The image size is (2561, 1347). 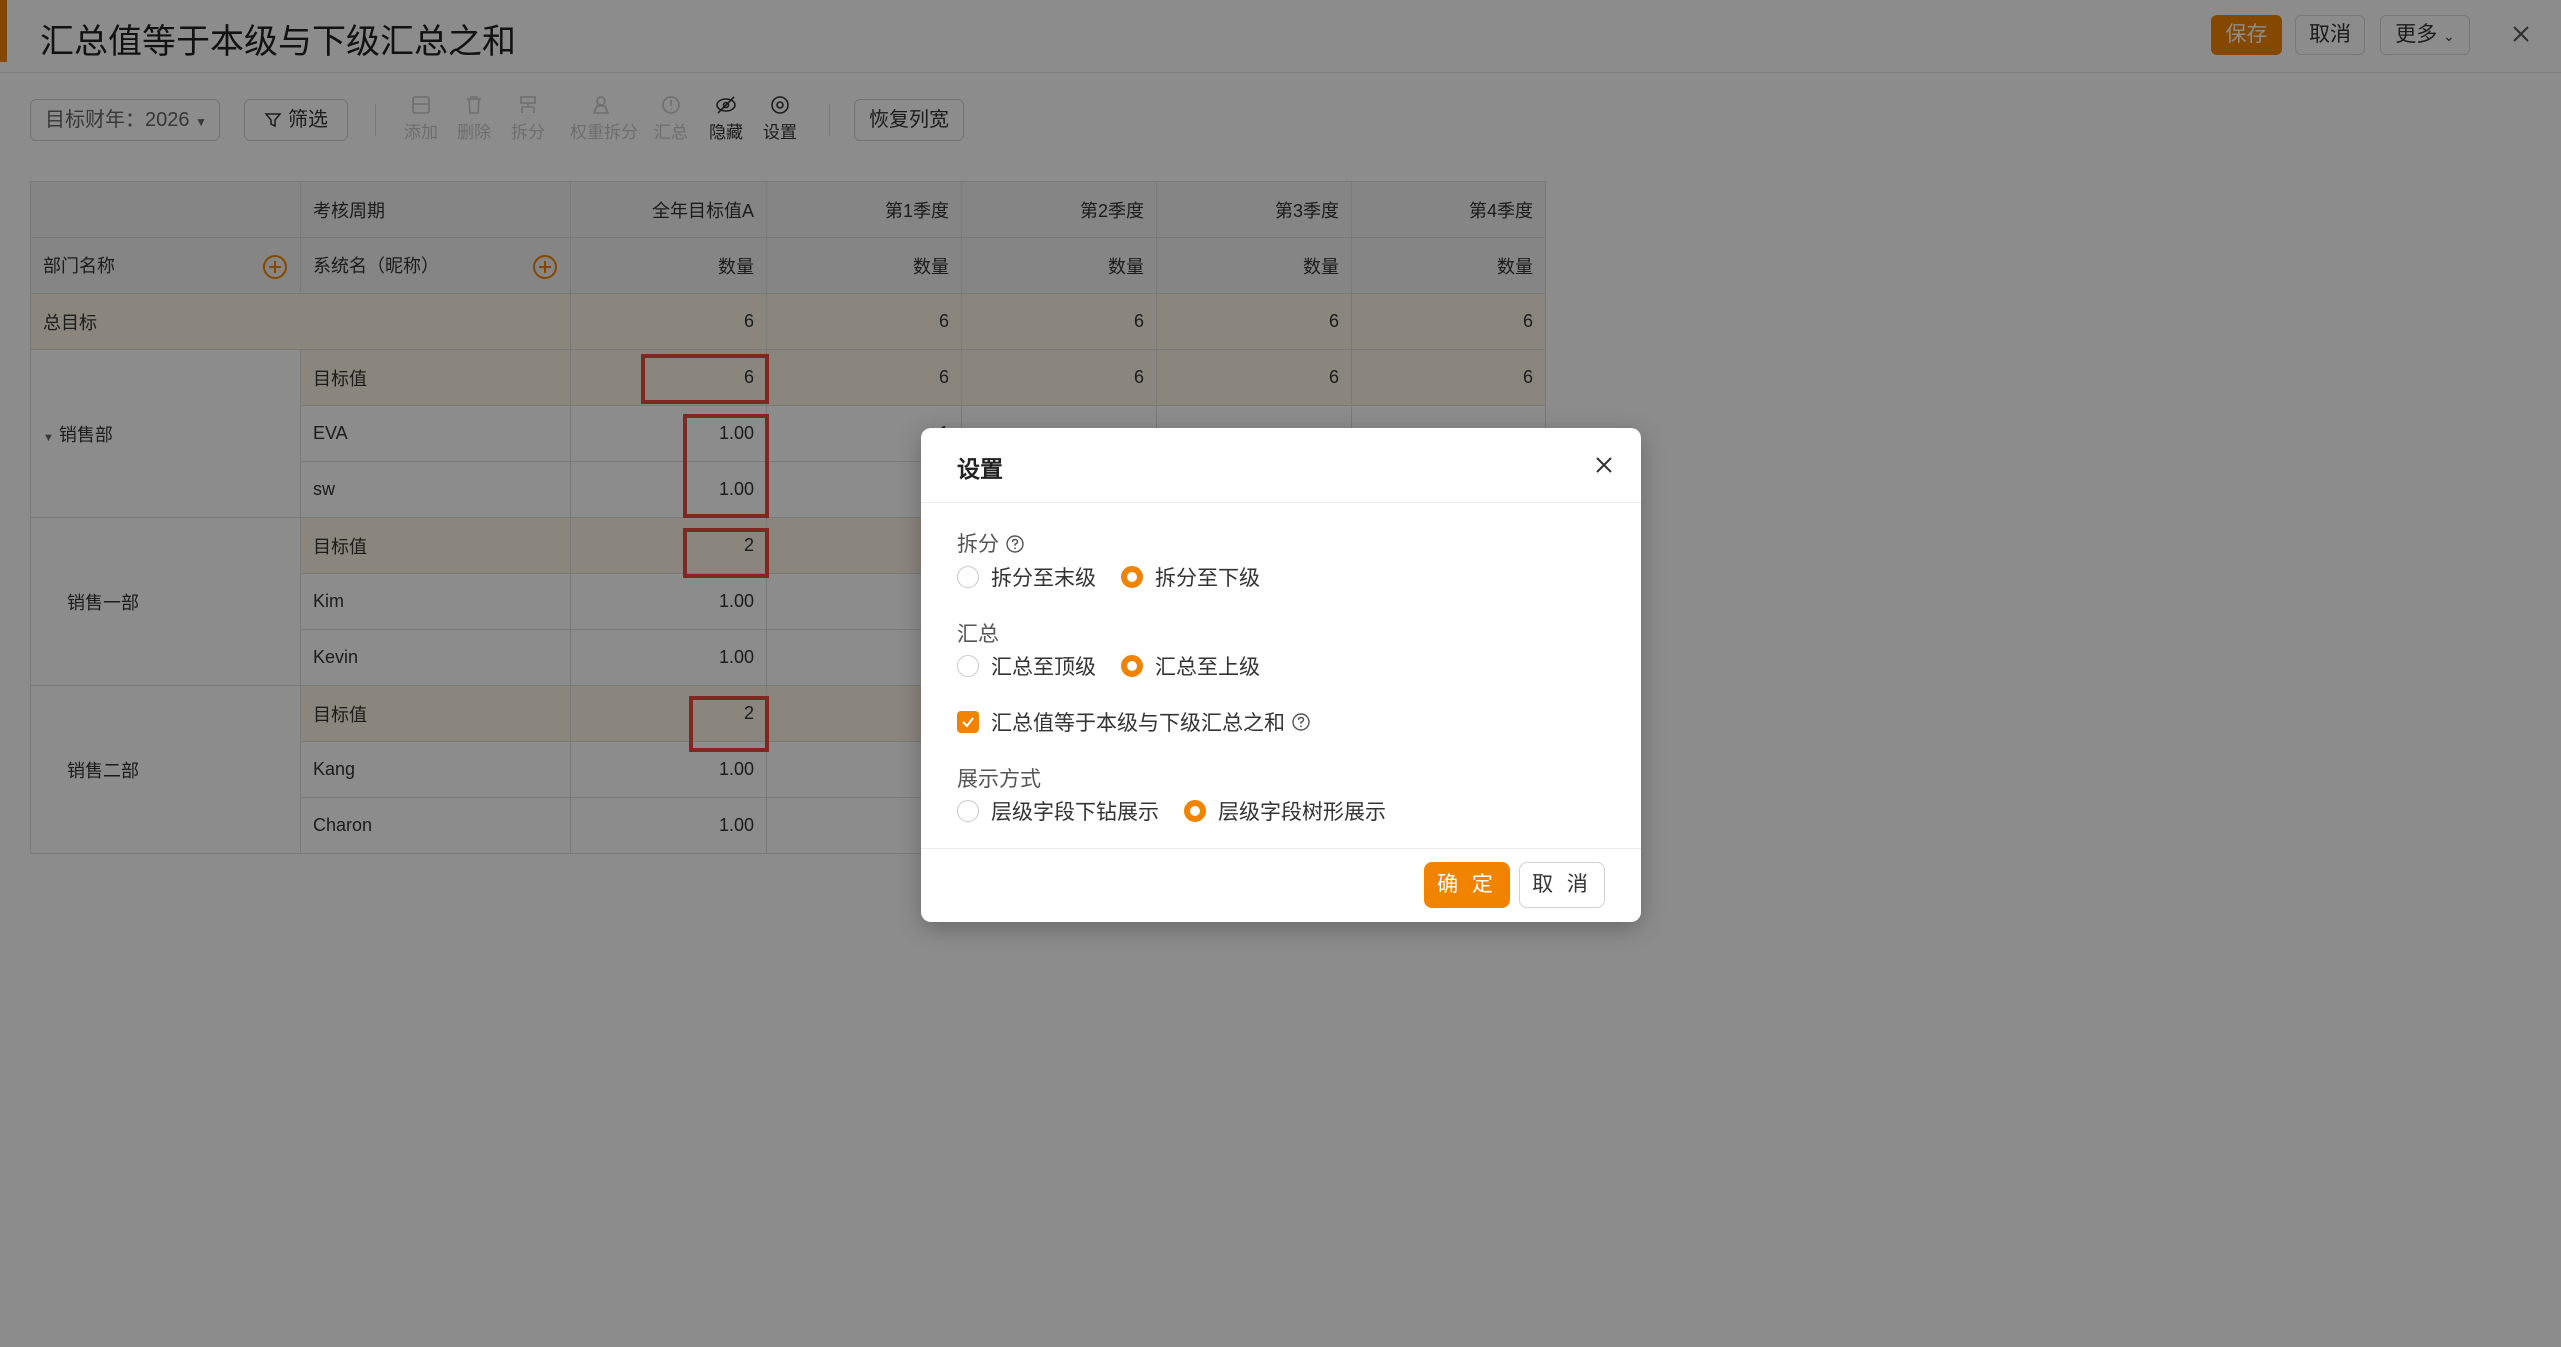 I want to click on radio-tree-display: 层级字段树形展示, so click(x=1285, y=811).